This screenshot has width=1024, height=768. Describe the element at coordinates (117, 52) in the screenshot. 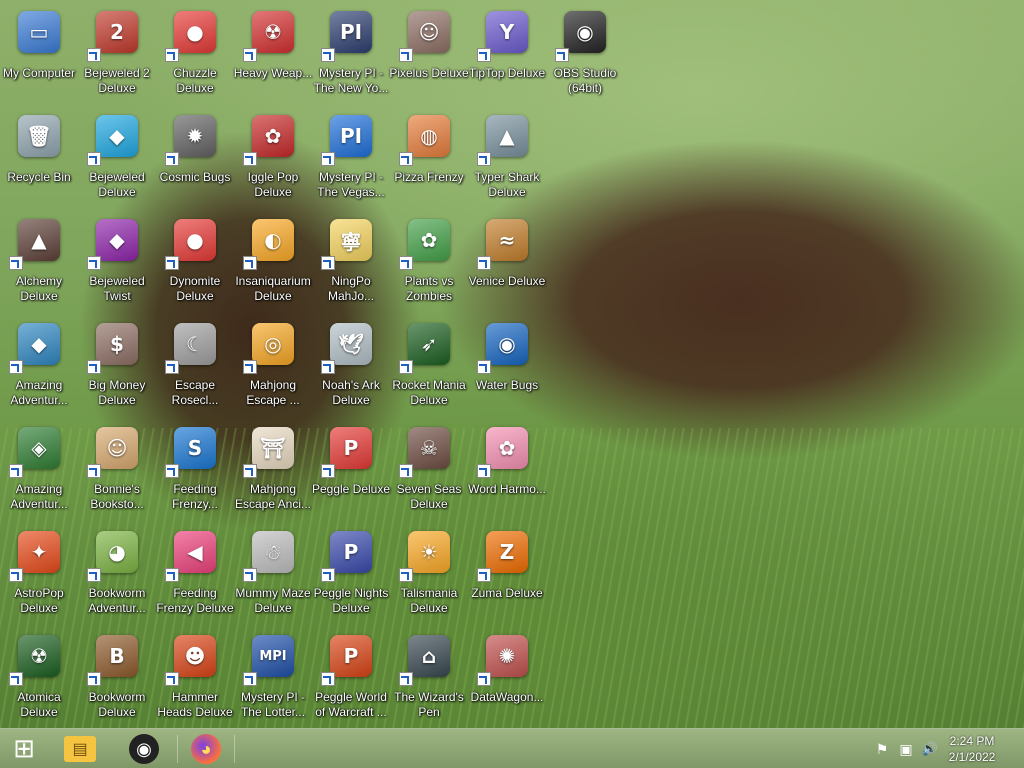

I see `desktop-icon: 2 Bejeweled 2 Deluxe` at that location.